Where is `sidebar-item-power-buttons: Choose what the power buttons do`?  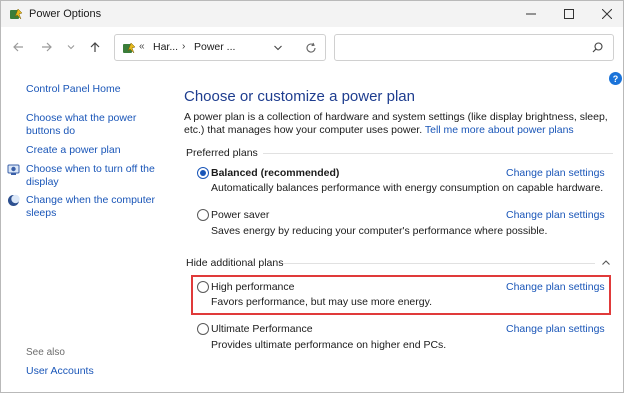
sidebar-item-power-buttons: Choose what the power buttons do is located at coordinates (91, 124).